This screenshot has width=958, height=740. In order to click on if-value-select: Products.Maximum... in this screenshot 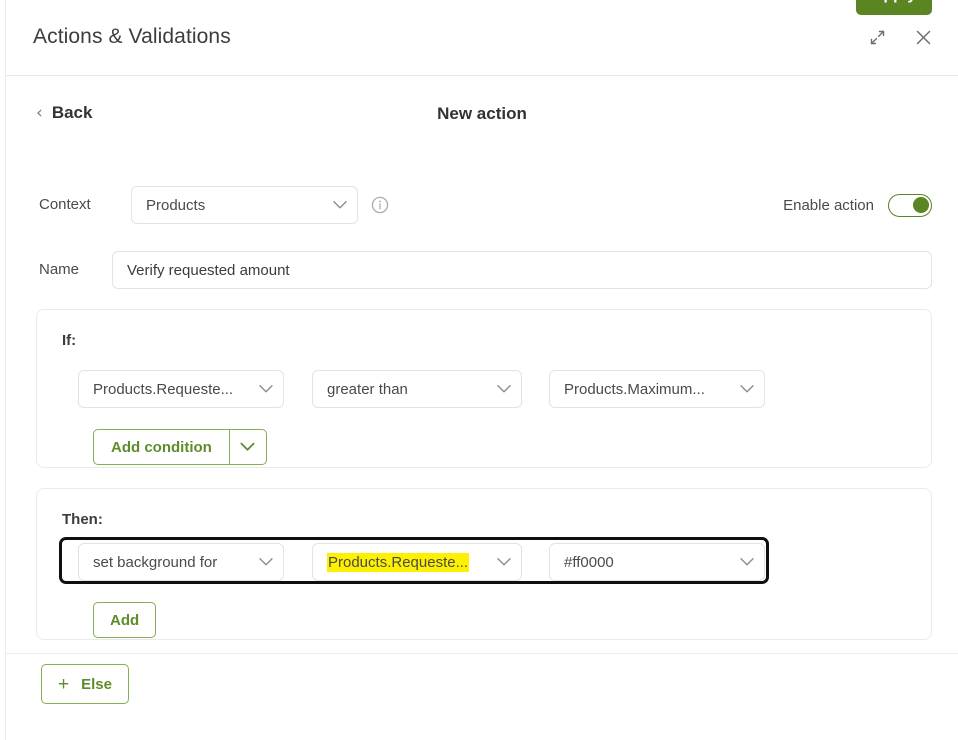, I will do `click(657, 389)`.